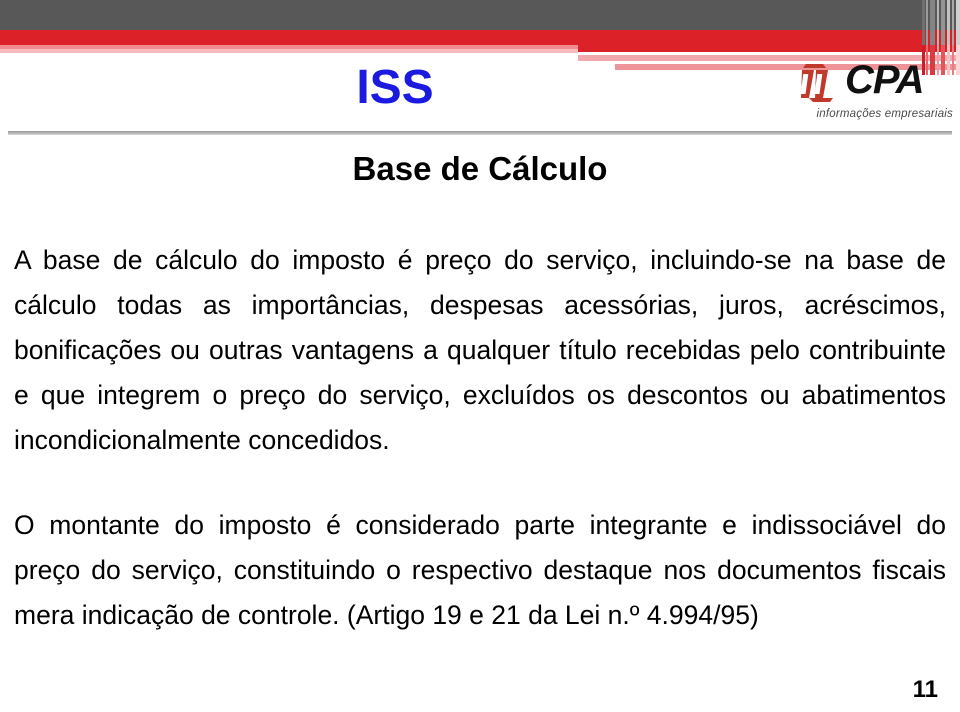  What do you see at coordinates (884, 114) in the screenshot?
I see `cpa-tagline: informações empresariais` at bounding box center [884, 114].